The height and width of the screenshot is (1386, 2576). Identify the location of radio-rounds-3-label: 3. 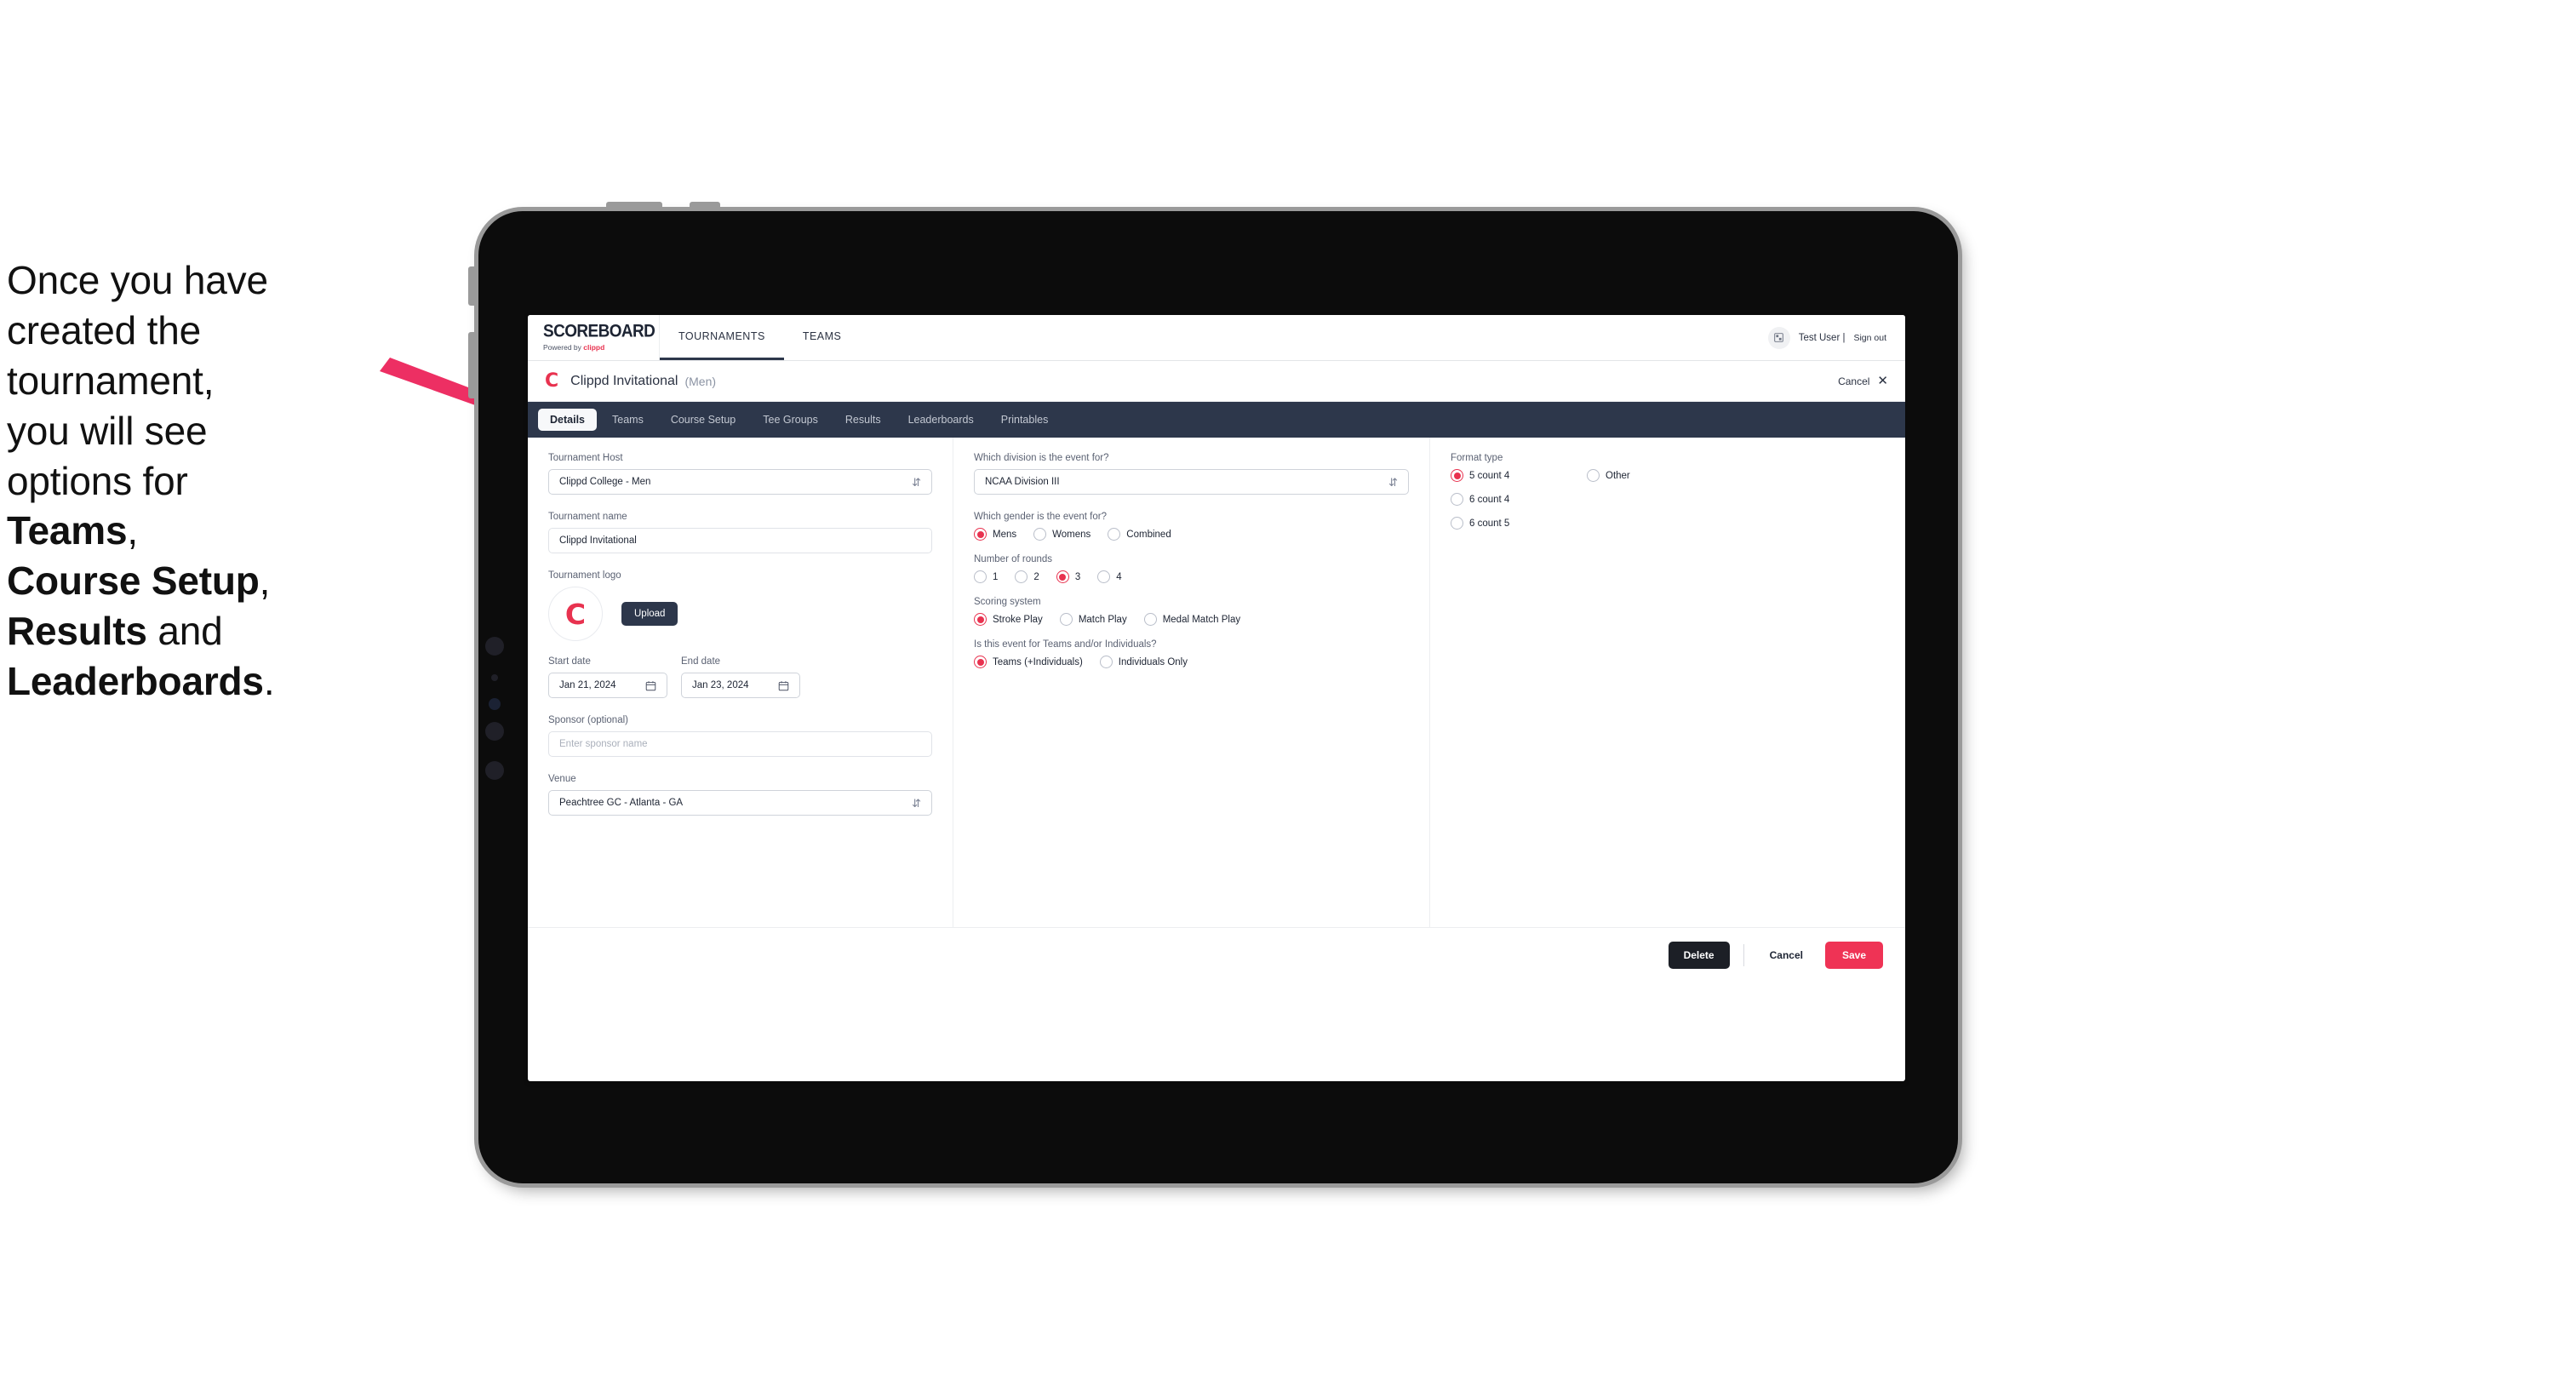
(1077, 576).